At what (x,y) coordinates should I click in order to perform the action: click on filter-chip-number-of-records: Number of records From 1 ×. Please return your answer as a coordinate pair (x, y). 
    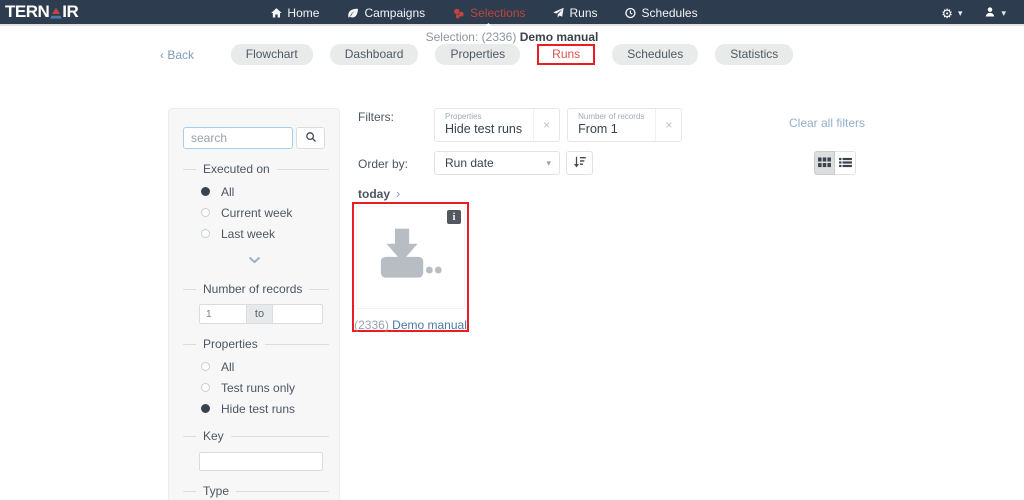
    Looking at the image, I should click on (625, 125).